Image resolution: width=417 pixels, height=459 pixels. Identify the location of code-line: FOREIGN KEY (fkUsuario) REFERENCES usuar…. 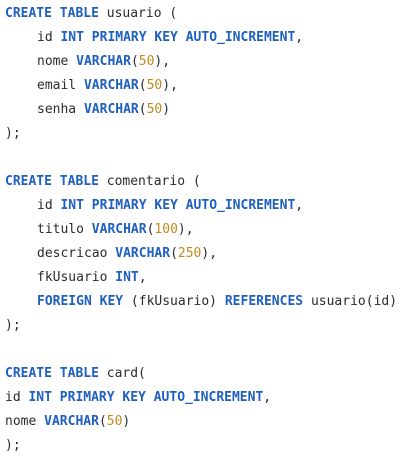
(211, 302).